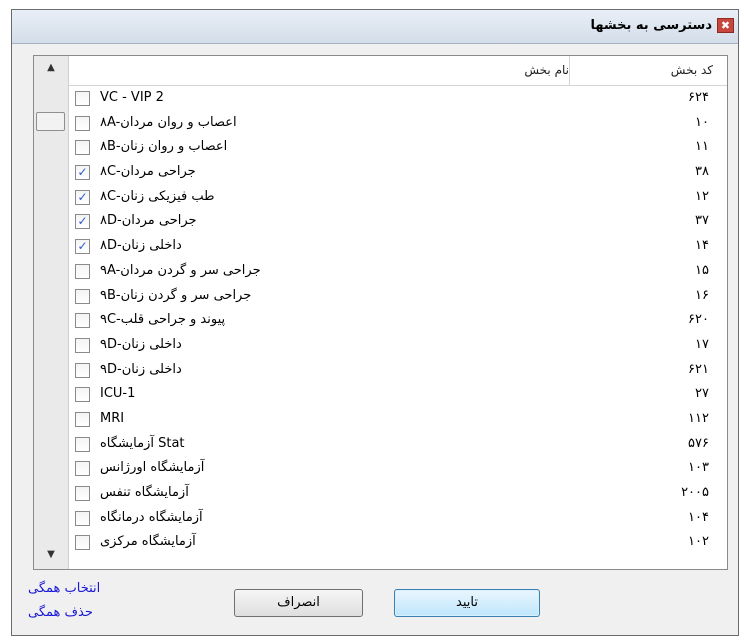  What do you see at coordinates (163, 320) in the screenshot?
I see `department-name: ۹C-پیوند و جراحی قلب` at bounding box center [163, 320].